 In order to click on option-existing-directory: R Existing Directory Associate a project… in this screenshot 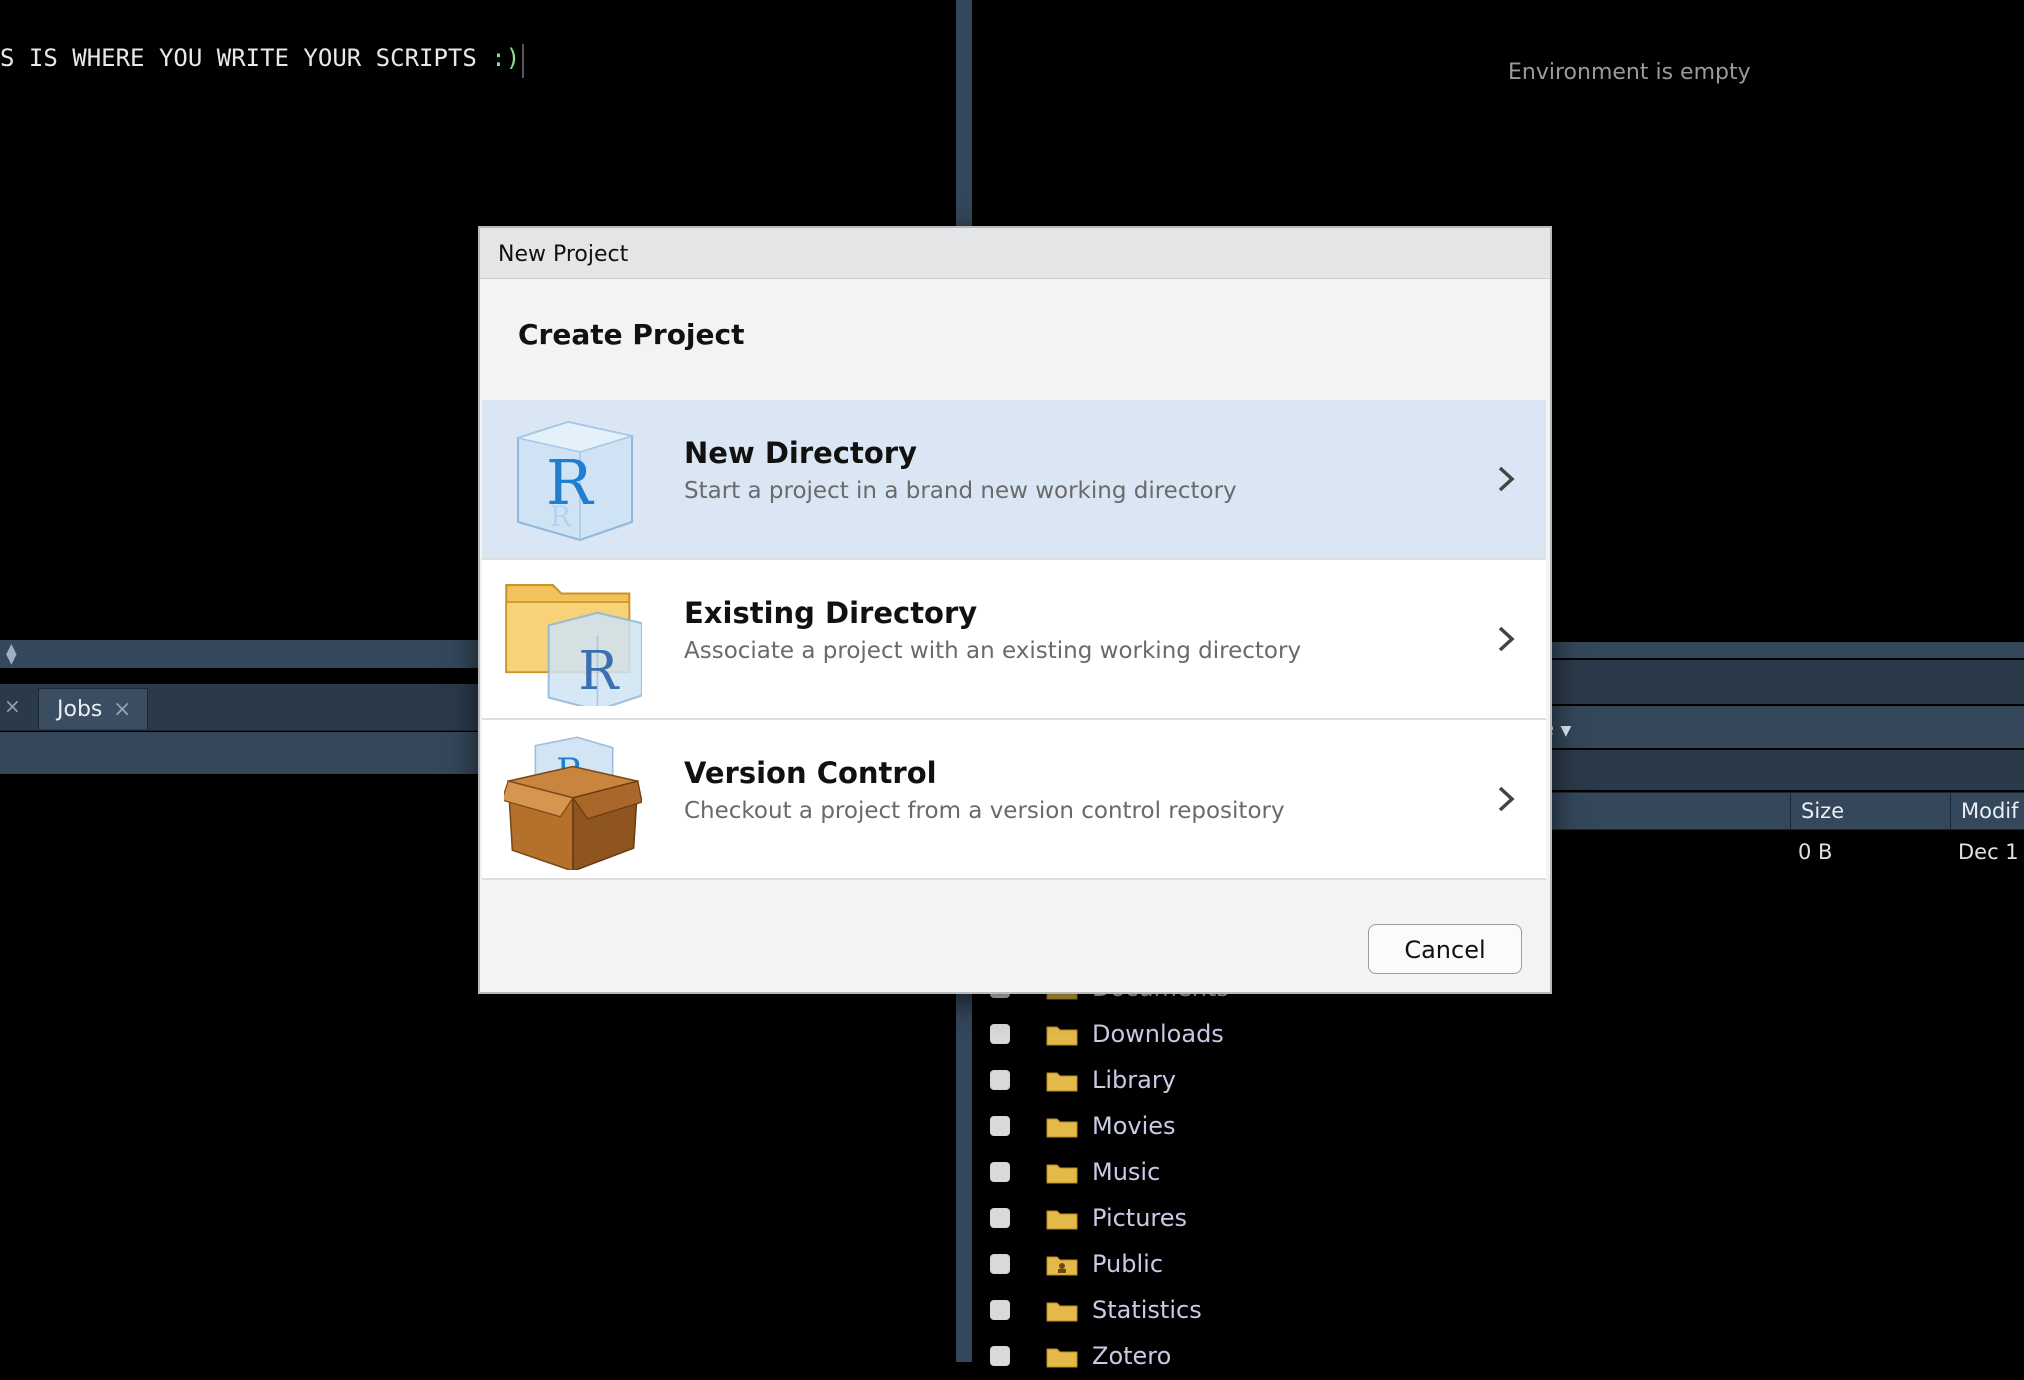, I will do `click(1014, 640)`.